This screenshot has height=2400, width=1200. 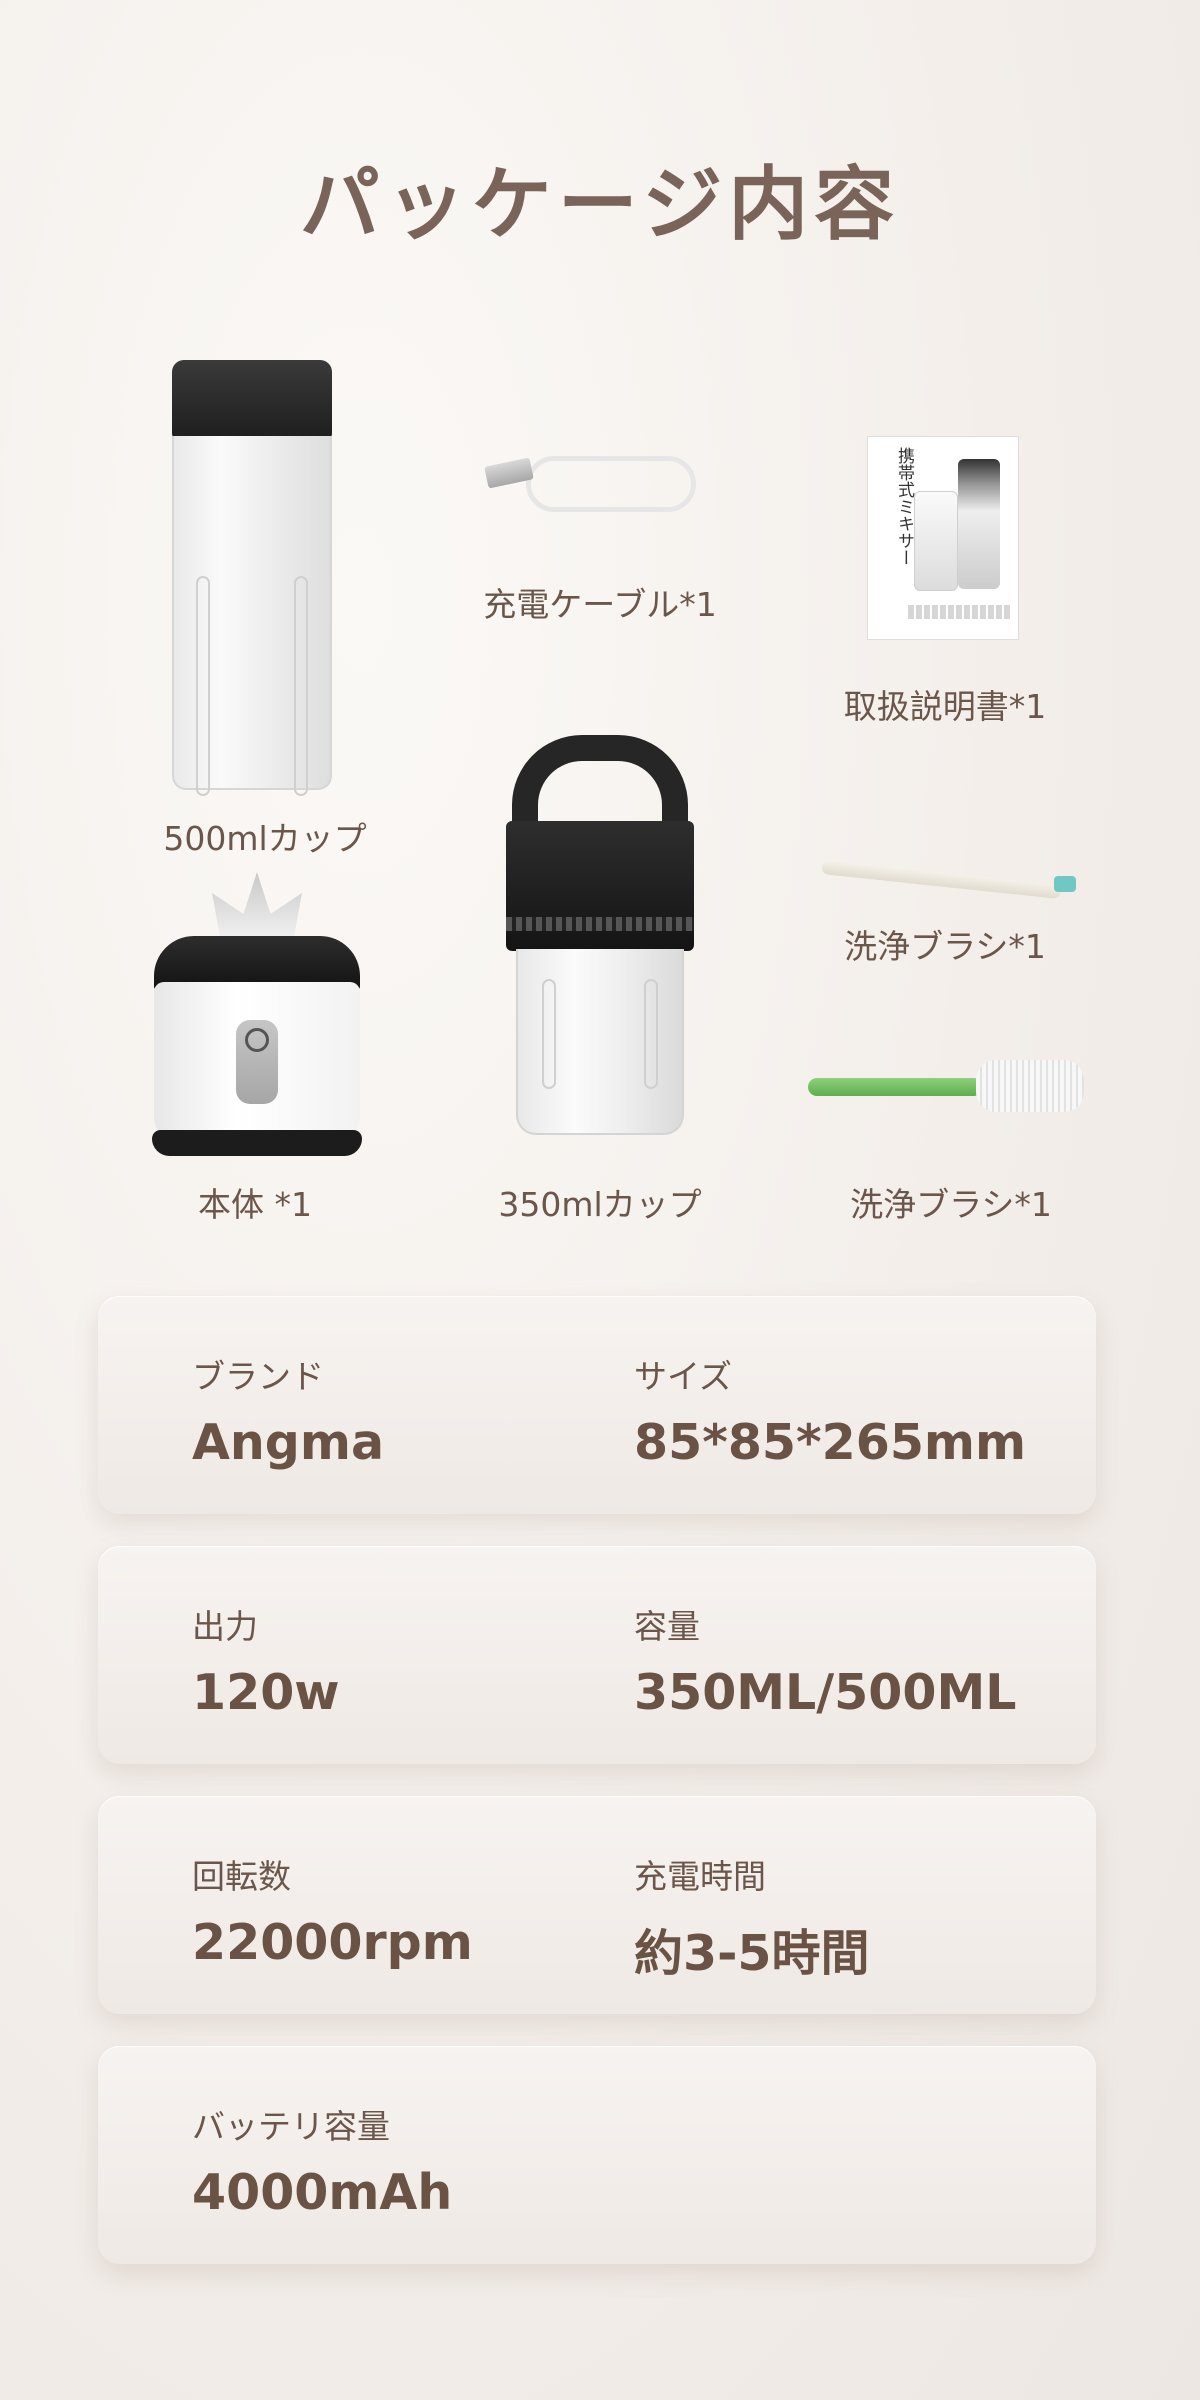 What do you see at coordinates (265, 838) in the screenshot?
I see `cup-500ml-caption: 500mlカップ` at bounding box center [265, 838].